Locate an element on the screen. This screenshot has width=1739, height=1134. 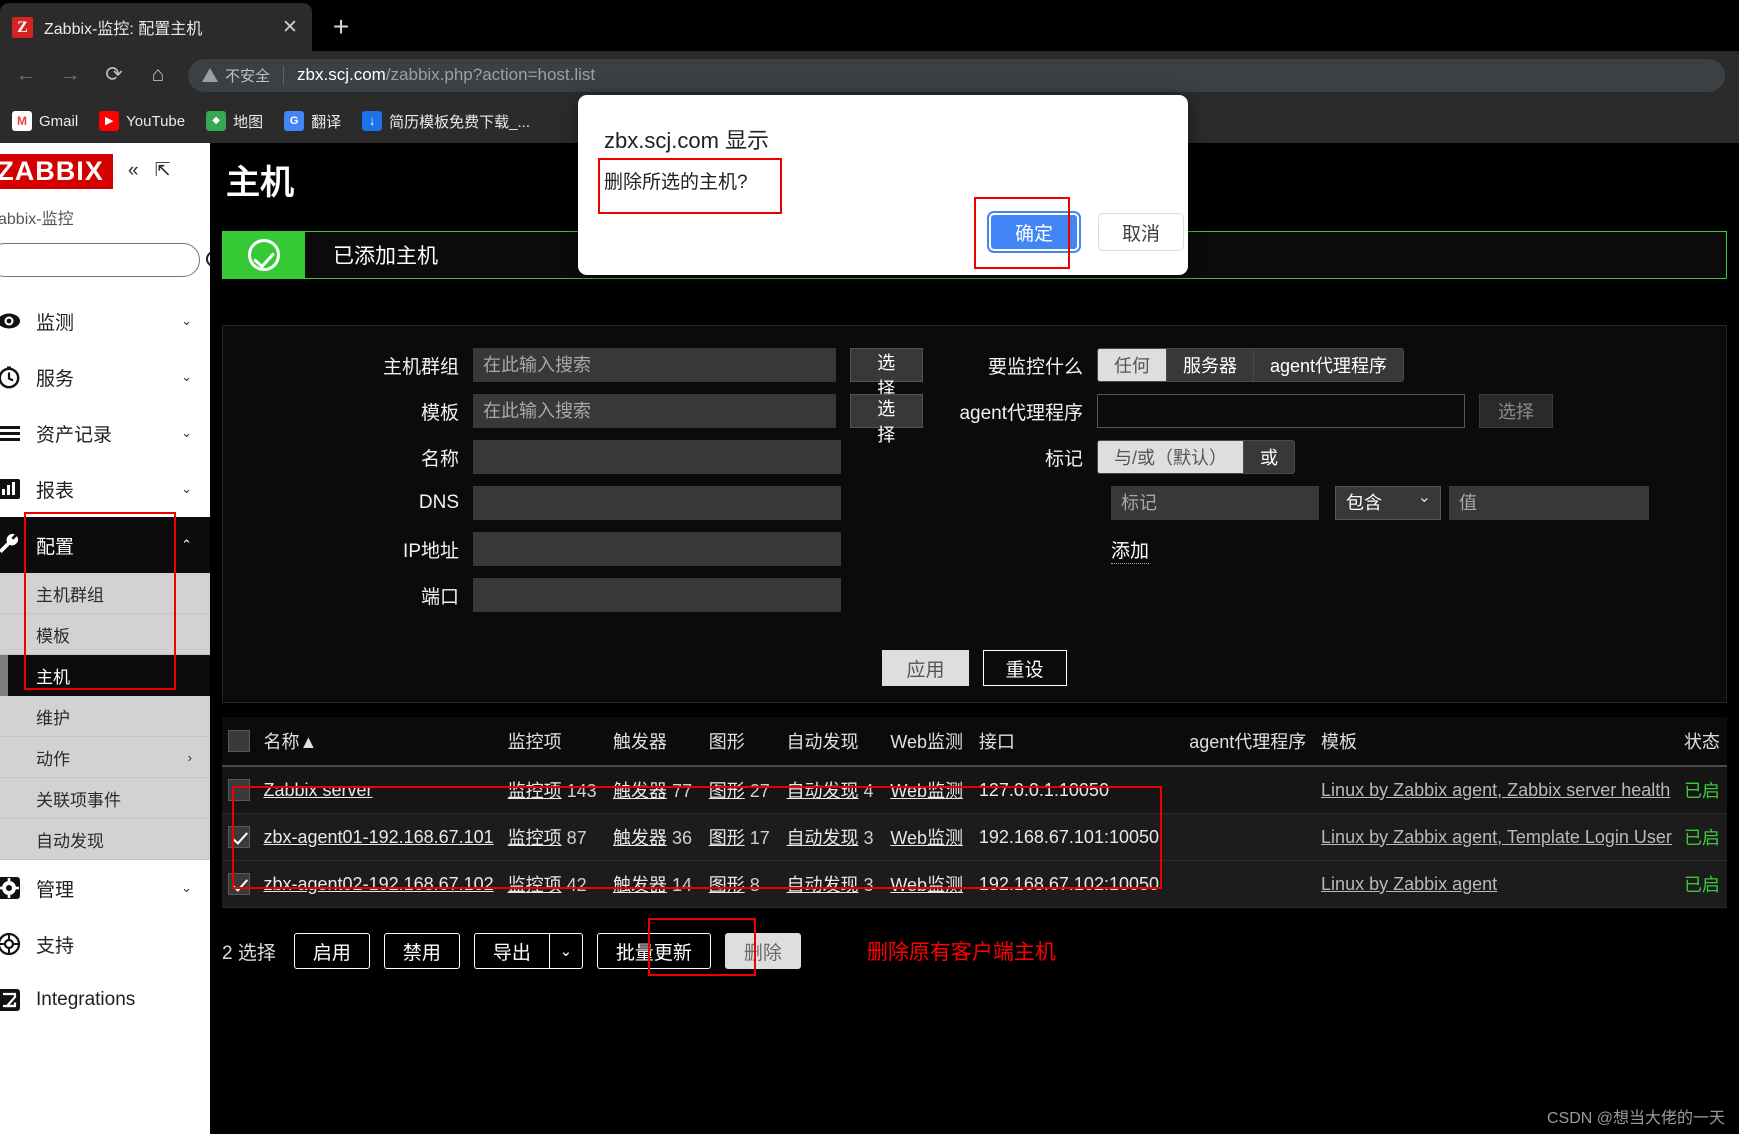
host-groups-select-button: 选择 is located at coordinates (886, 373).